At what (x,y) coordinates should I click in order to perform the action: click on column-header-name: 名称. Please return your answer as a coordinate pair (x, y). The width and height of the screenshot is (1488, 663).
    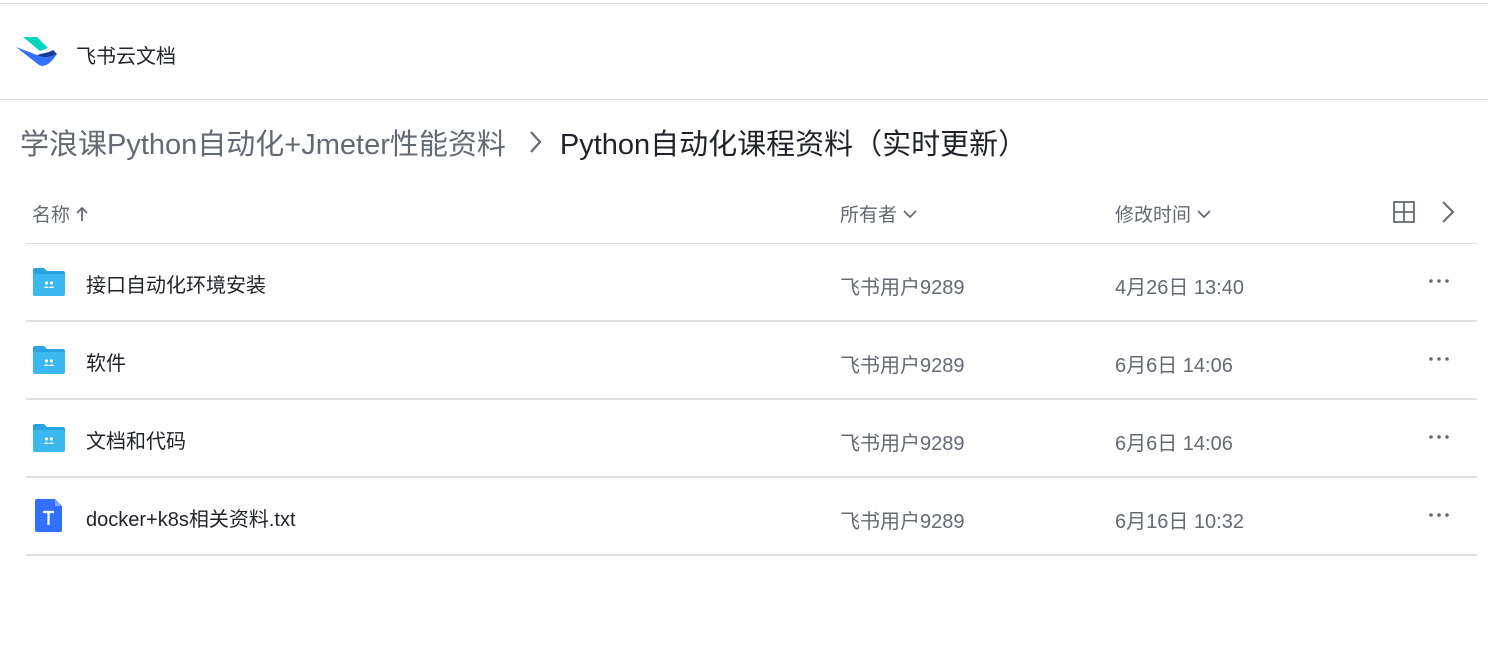
    Looking at the image, I should click on (61, 213).